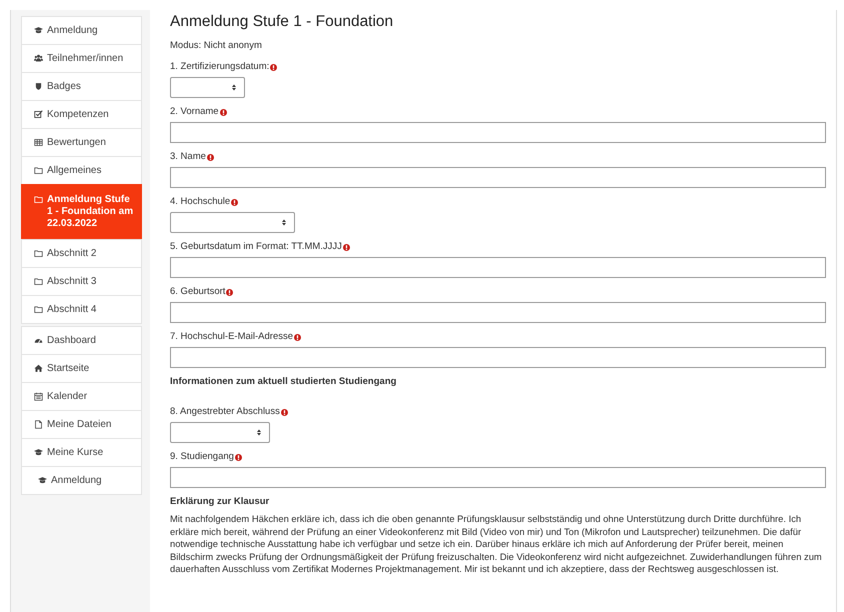 This screenshot has width=844, height=612. Describe the element at coordinates (81, 424) in the screenshot. I see `sidebar-item: Meine Dateien` at that location.